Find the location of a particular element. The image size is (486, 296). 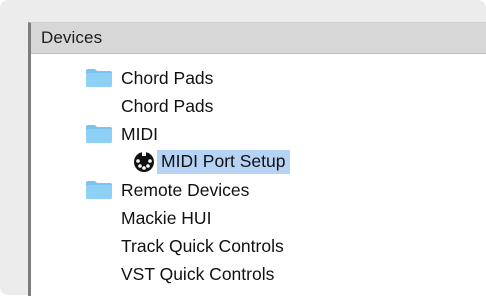

tree-item-midi-folder: MIDI is located at coordinates (122, 134).